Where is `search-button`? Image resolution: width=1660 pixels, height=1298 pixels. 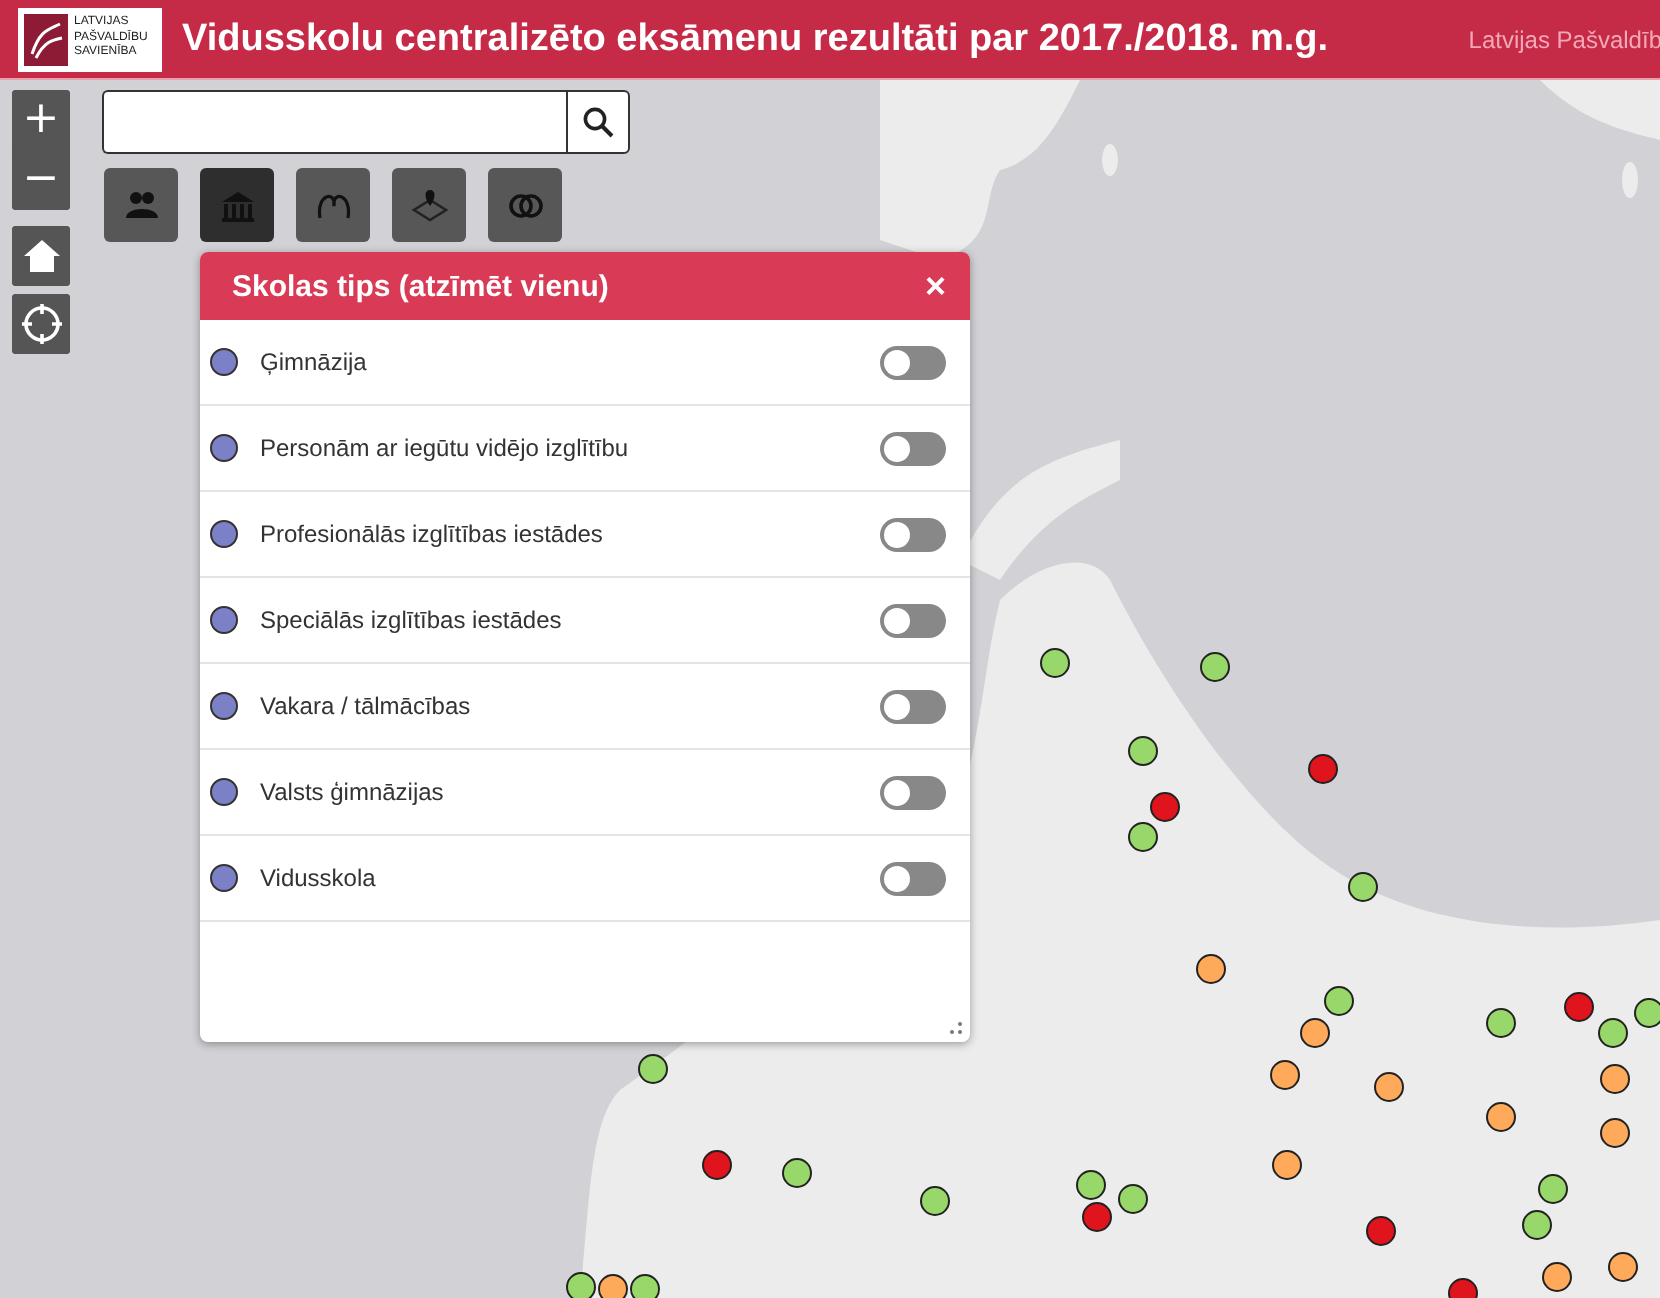 search-button is located at coordinates (598, 122).